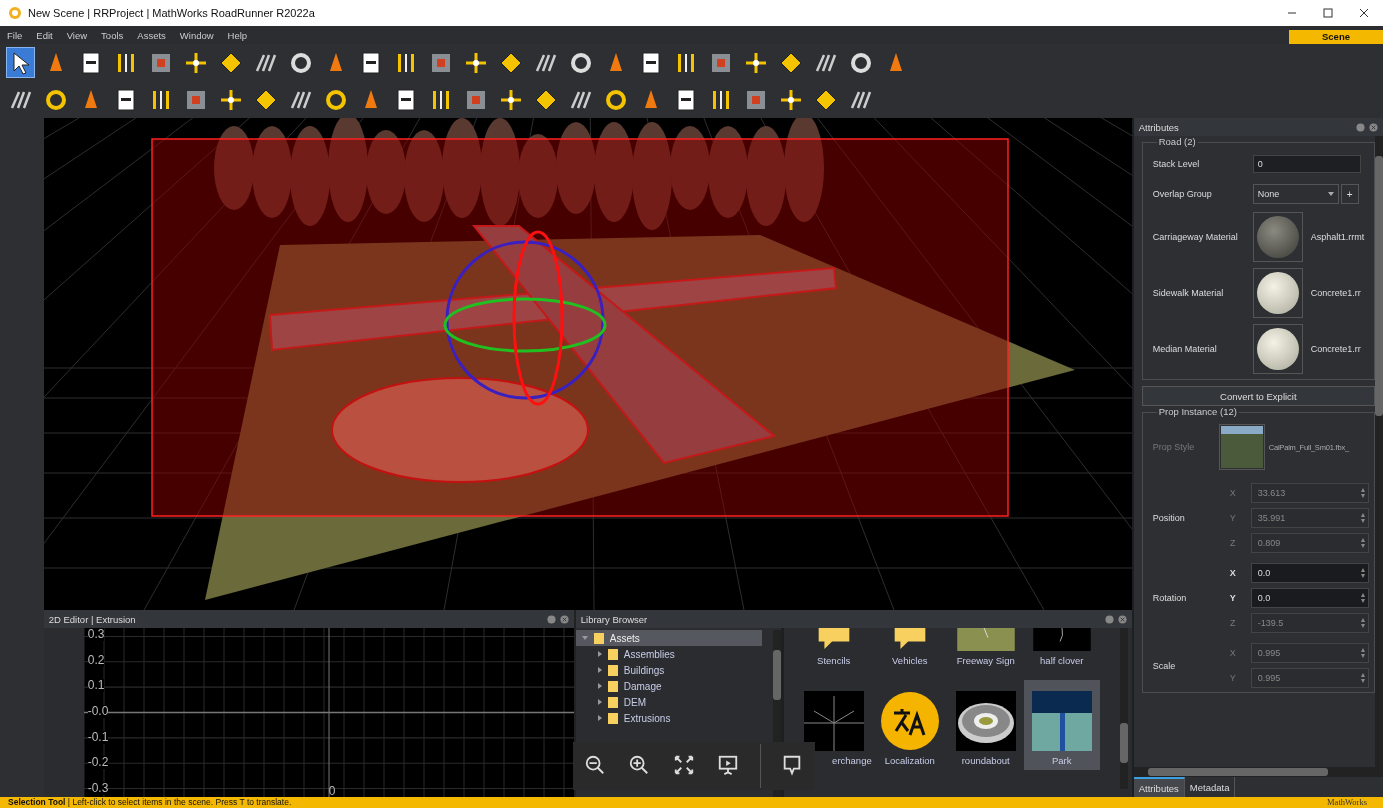 The width and height of the screenshot is (1383, 808). I want to click on field-label: Prop Style, so click(1174, 447).